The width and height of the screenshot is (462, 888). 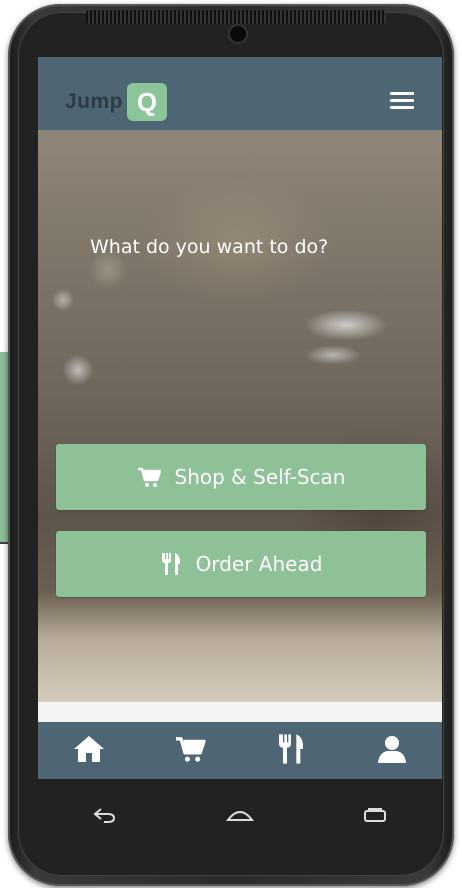 What do you see at coordinates (259, 564) in the screenshot?
I see `order-ahead-label: Order Ahead` at bounding box center [259, 564].